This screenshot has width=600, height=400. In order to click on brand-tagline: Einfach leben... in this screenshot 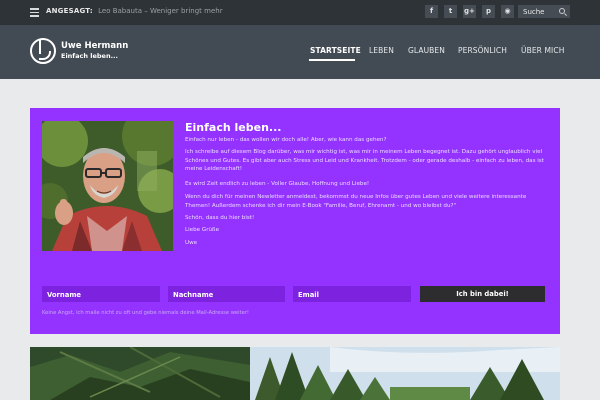, I will do `click(89, 56)`.